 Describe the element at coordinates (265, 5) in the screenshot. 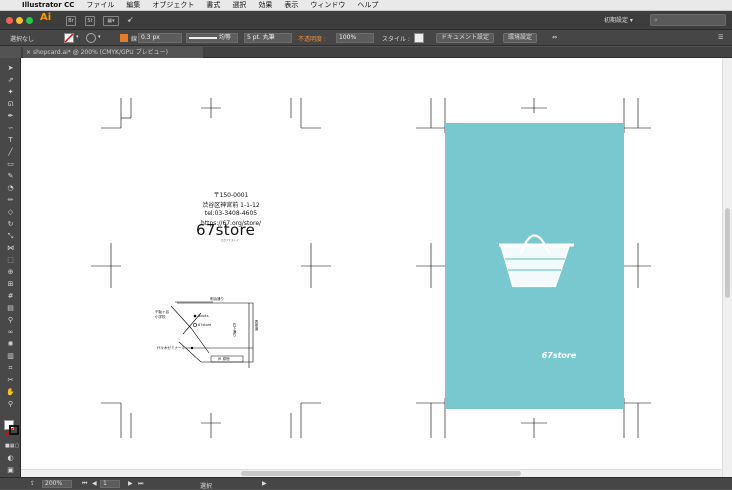

I see `menu-effect: 効果` at that location.